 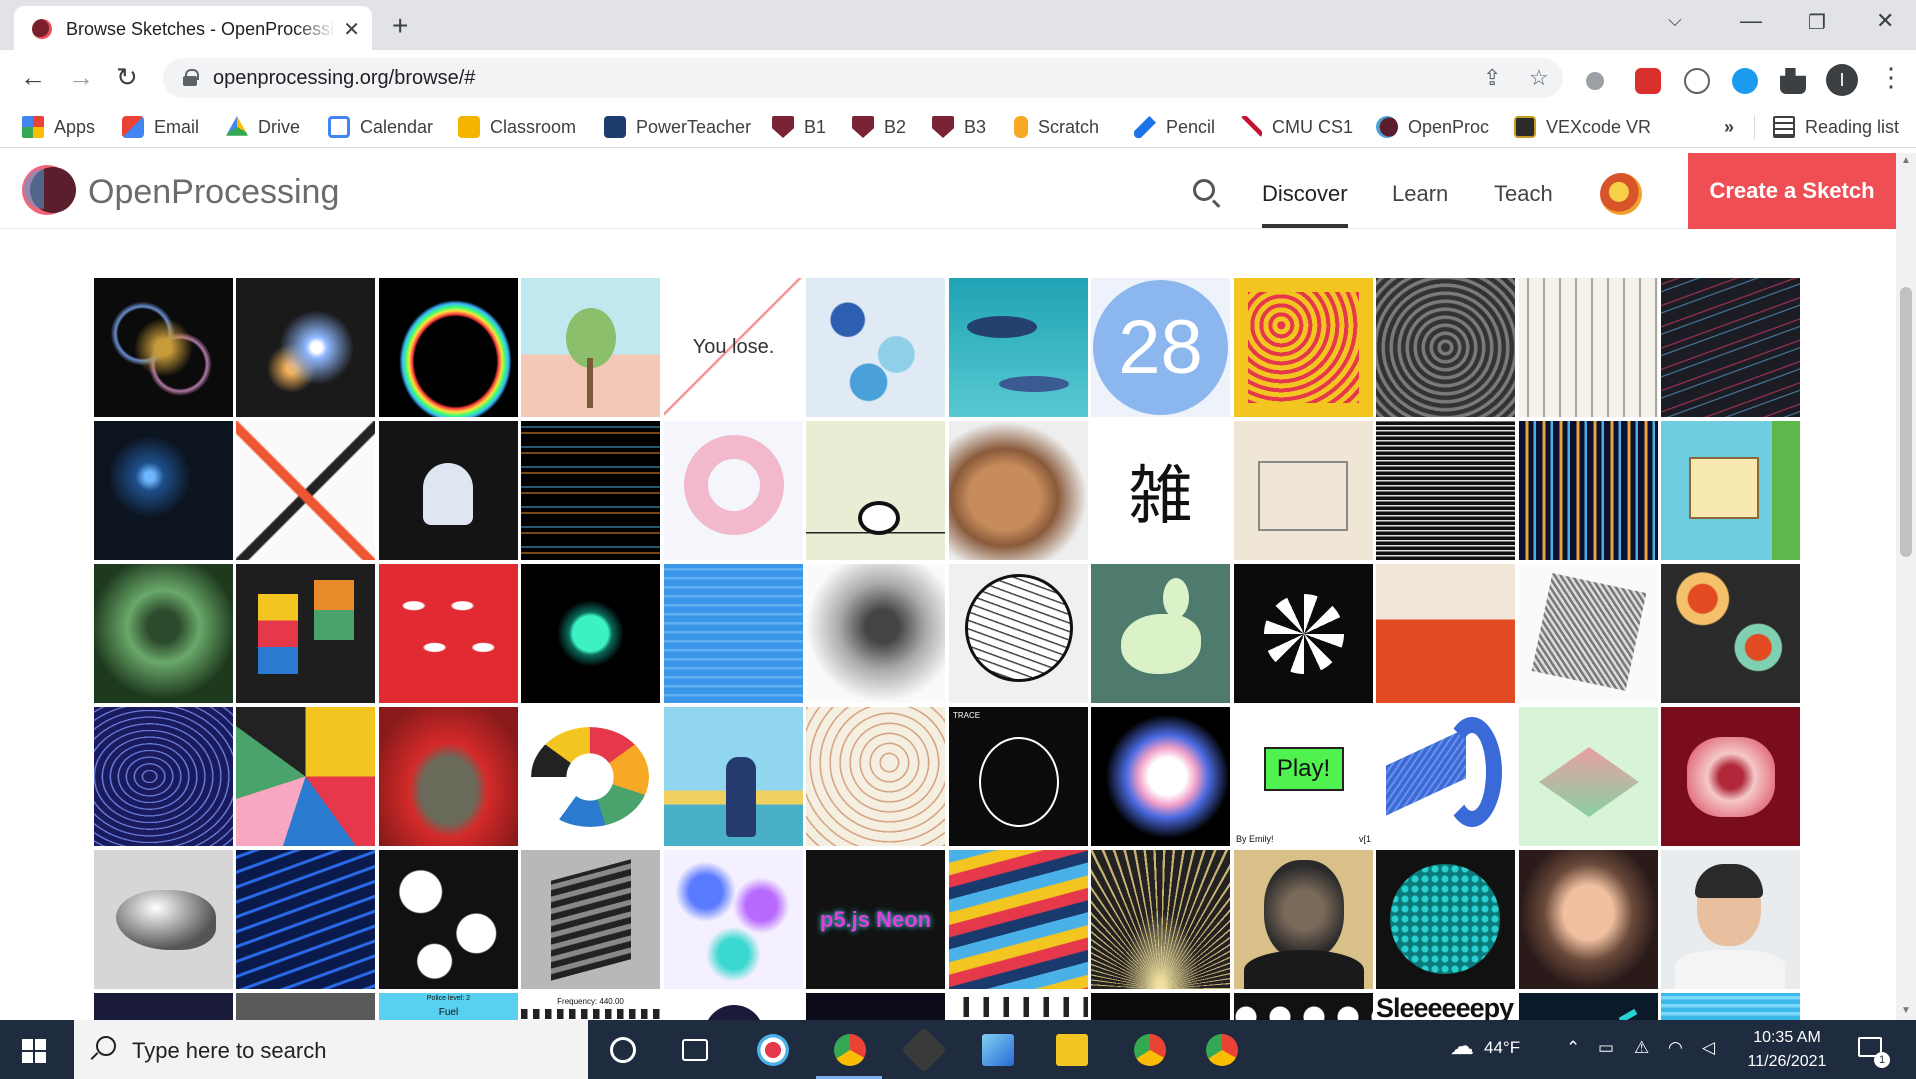 I want to click on reading-list-button: Reading list, so click(x=1826, y=127).